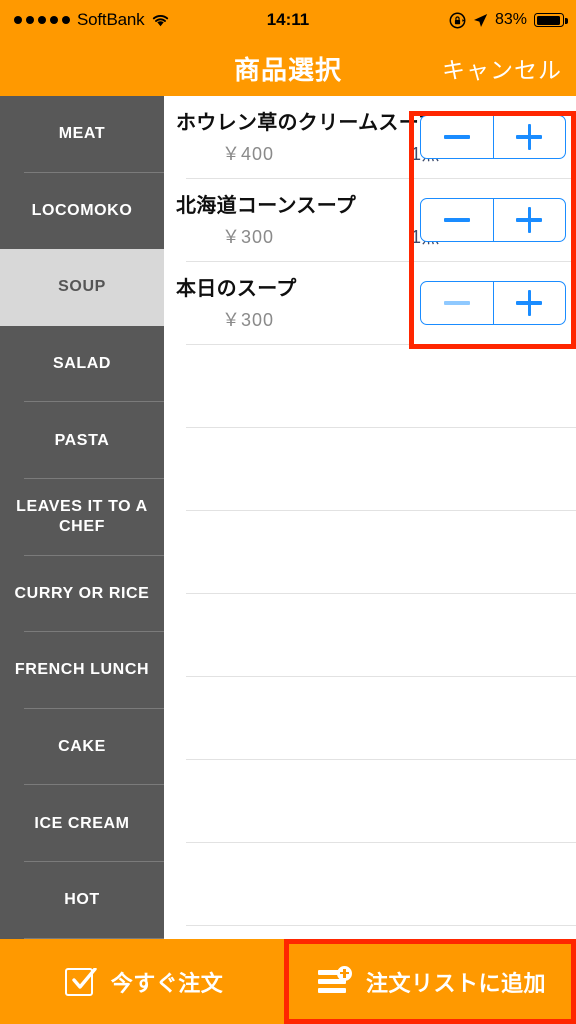  I want to click on bottom-action-bar: 今すぐ注文 注文リストに追加, so click(288, 981).